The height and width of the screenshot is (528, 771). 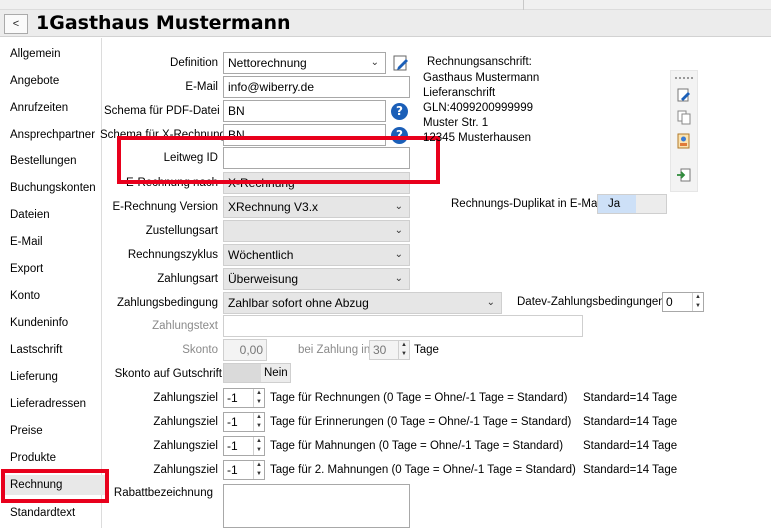 I want to click on rechnung-highlight-box, so click(x=55, y=486).